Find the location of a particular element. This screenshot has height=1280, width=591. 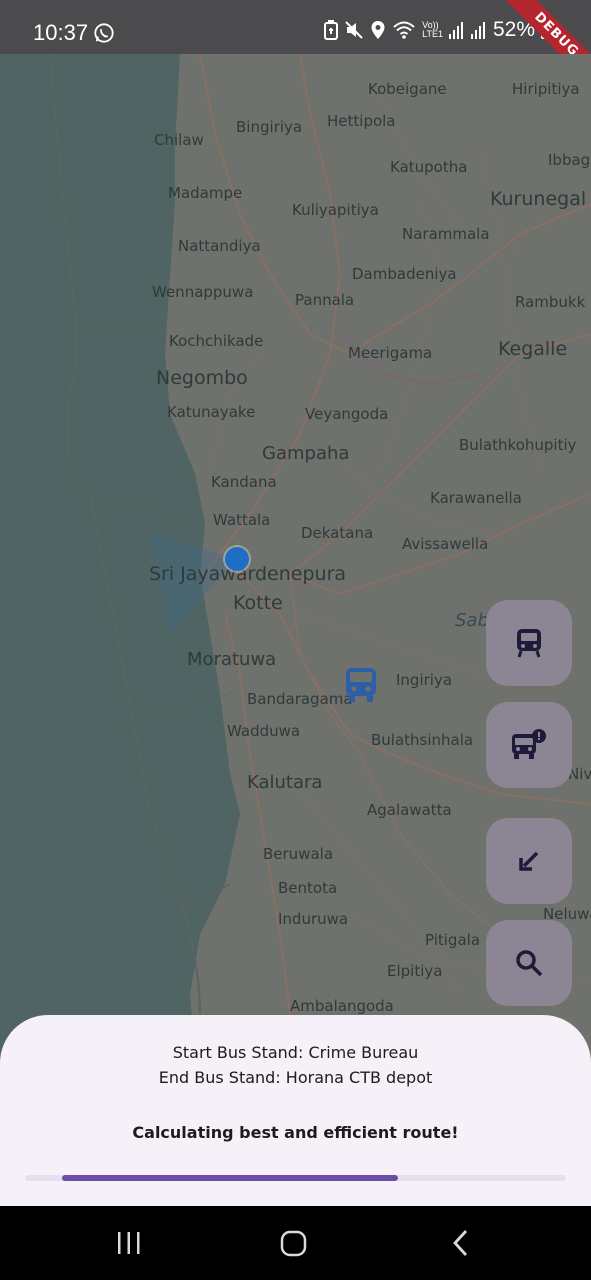

arrow-south-west-icon is located at coordinates (529, 861).